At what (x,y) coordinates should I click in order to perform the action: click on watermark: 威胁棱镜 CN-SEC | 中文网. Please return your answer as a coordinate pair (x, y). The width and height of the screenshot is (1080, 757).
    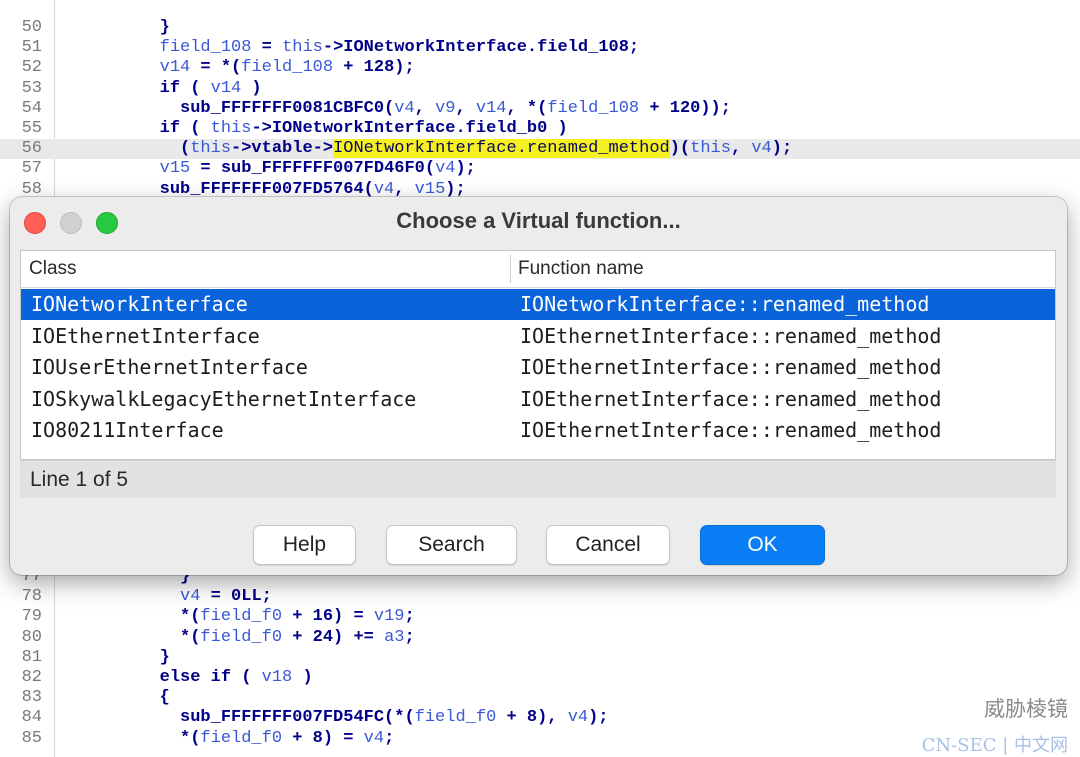
    Looking at the image, I should click on (995, 725).